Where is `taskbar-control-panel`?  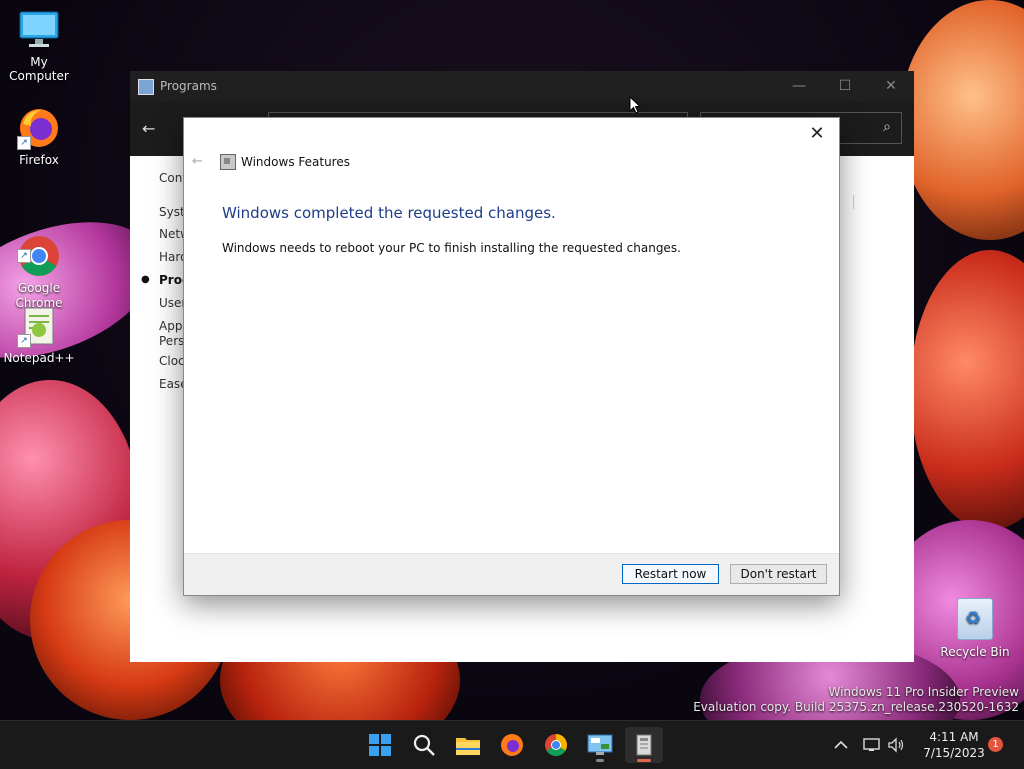 taskbar-control-panel is located at coordinates (600, 745).